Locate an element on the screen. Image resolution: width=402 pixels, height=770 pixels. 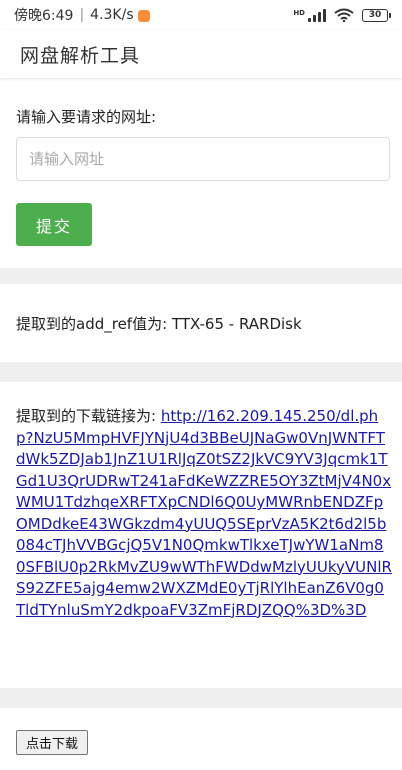
status-time: 傍晚6:49 is located at coordinates (44, 16).